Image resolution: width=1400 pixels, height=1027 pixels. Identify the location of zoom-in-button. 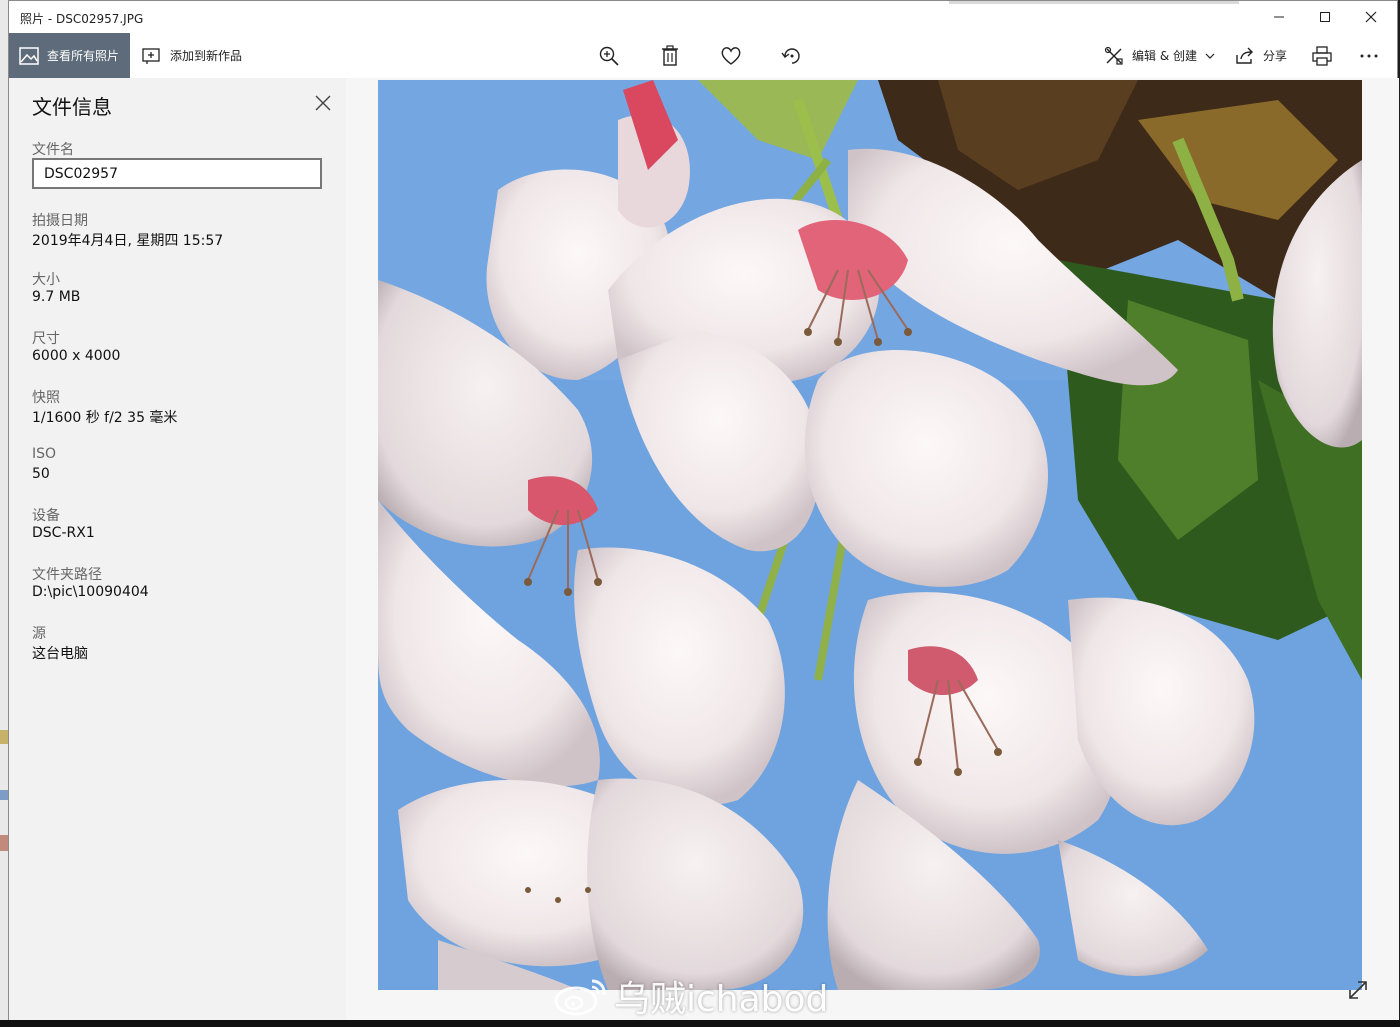
(609, 55).